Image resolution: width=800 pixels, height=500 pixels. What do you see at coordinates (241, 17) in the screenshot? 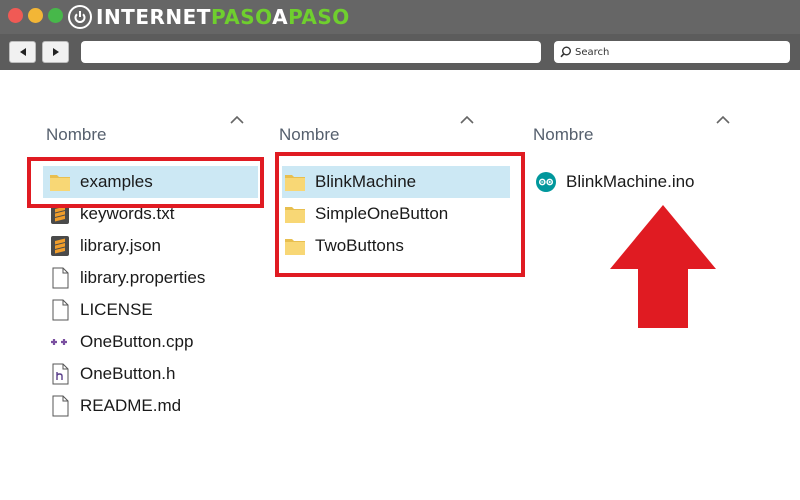
I see `brand-text-paso: PASO` at bounding box center [241, 17].